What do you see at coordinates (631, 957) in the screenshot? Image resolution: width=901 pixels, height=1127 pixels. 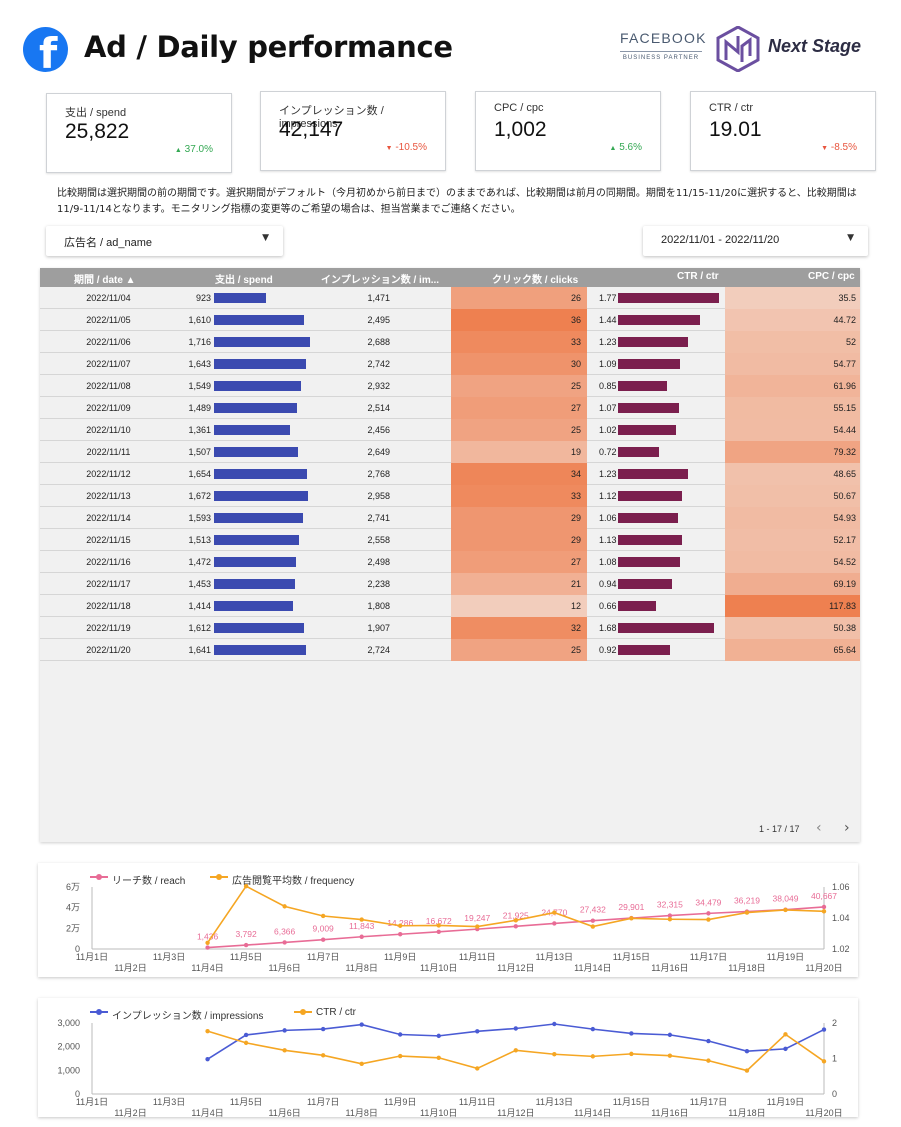 I see `x-tick-label: 11月15日` at bounding box center [631, 957].